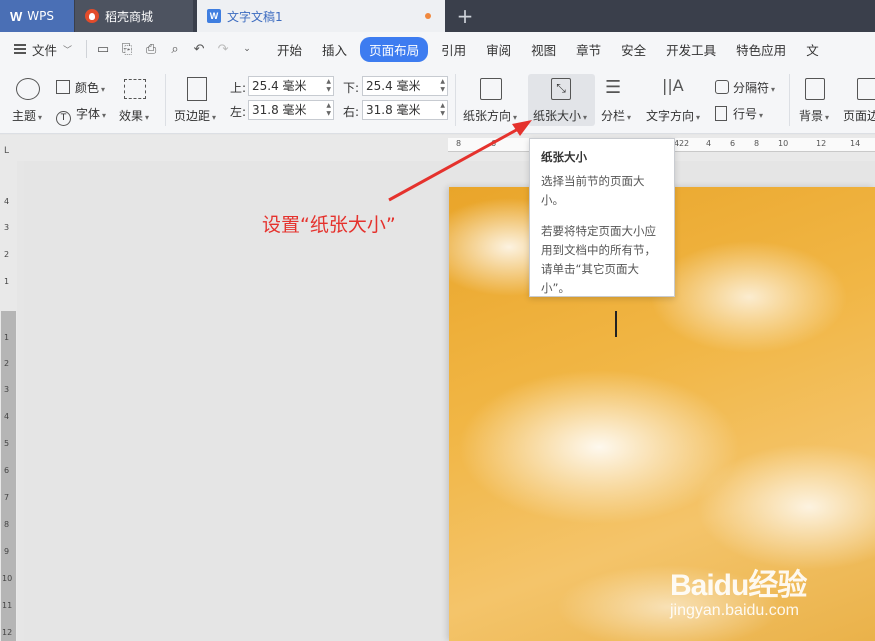 This screenshot has height=641, width=875. I want to click on ruler-number: 7, so click(7, 497).